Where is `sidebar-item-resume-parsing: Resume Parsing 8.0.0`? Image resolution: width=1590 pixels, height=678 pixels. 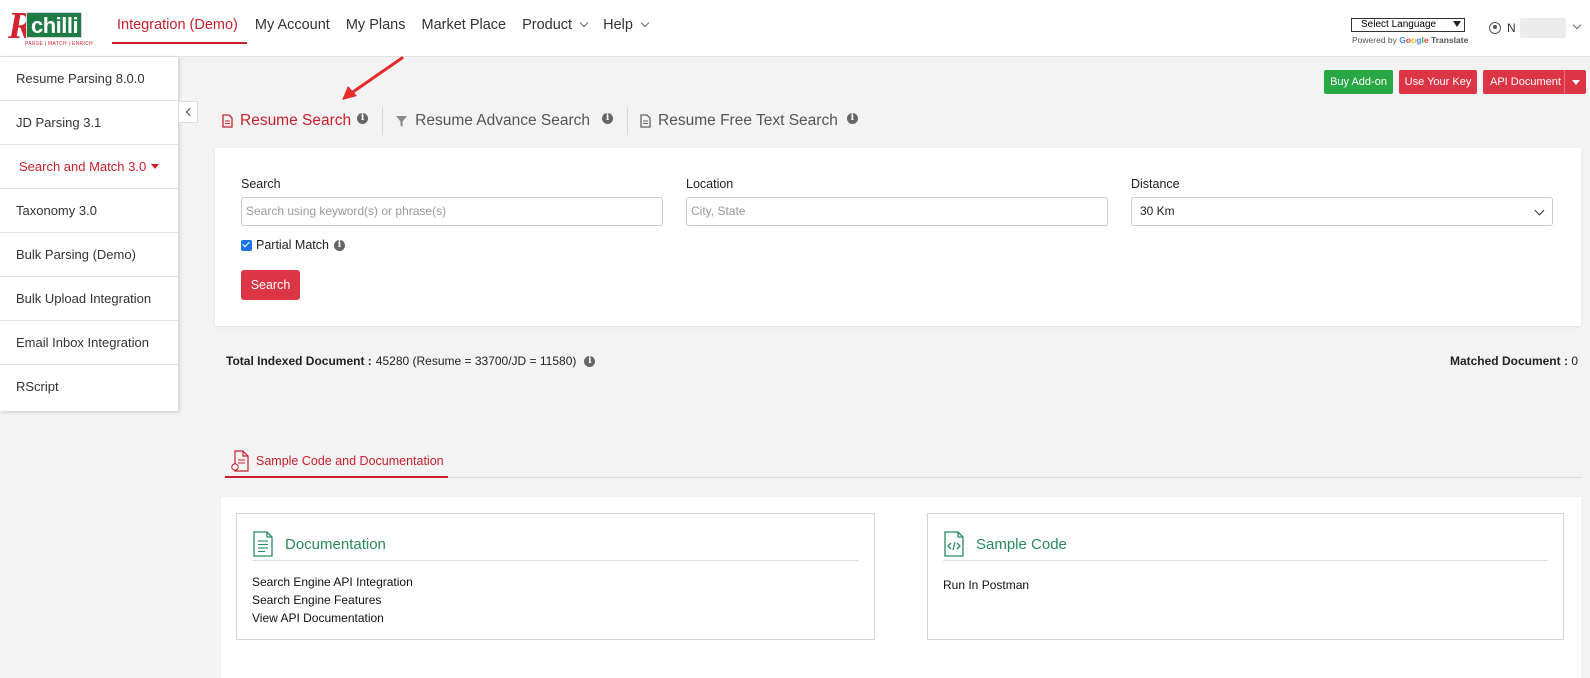 sidebar-item-resume-parsing: Resume Parsing 8.0.0 is located at coordinates (89, 79).